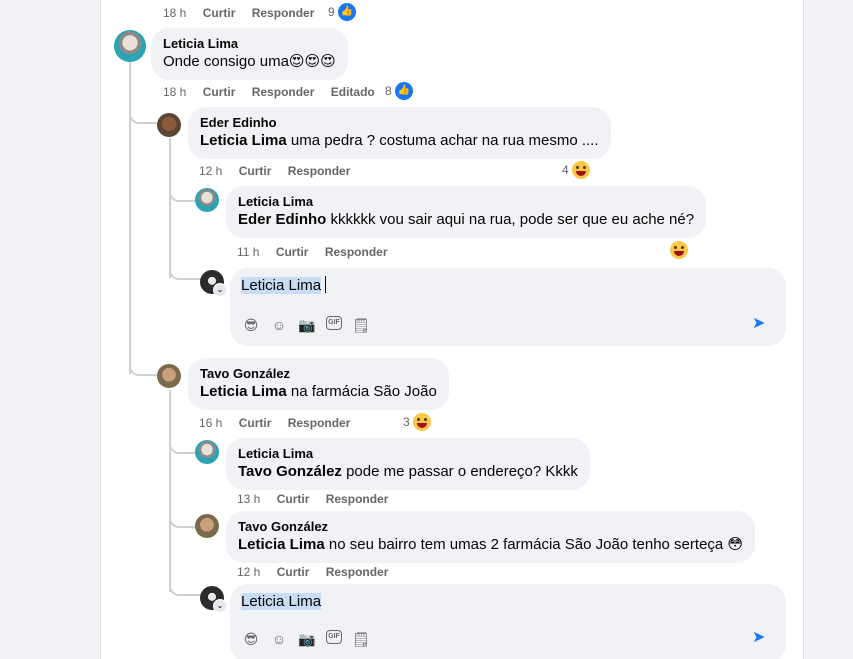  I want to click on comment-body: pode me passar o endereço? Kkkk, so click(459, 471).